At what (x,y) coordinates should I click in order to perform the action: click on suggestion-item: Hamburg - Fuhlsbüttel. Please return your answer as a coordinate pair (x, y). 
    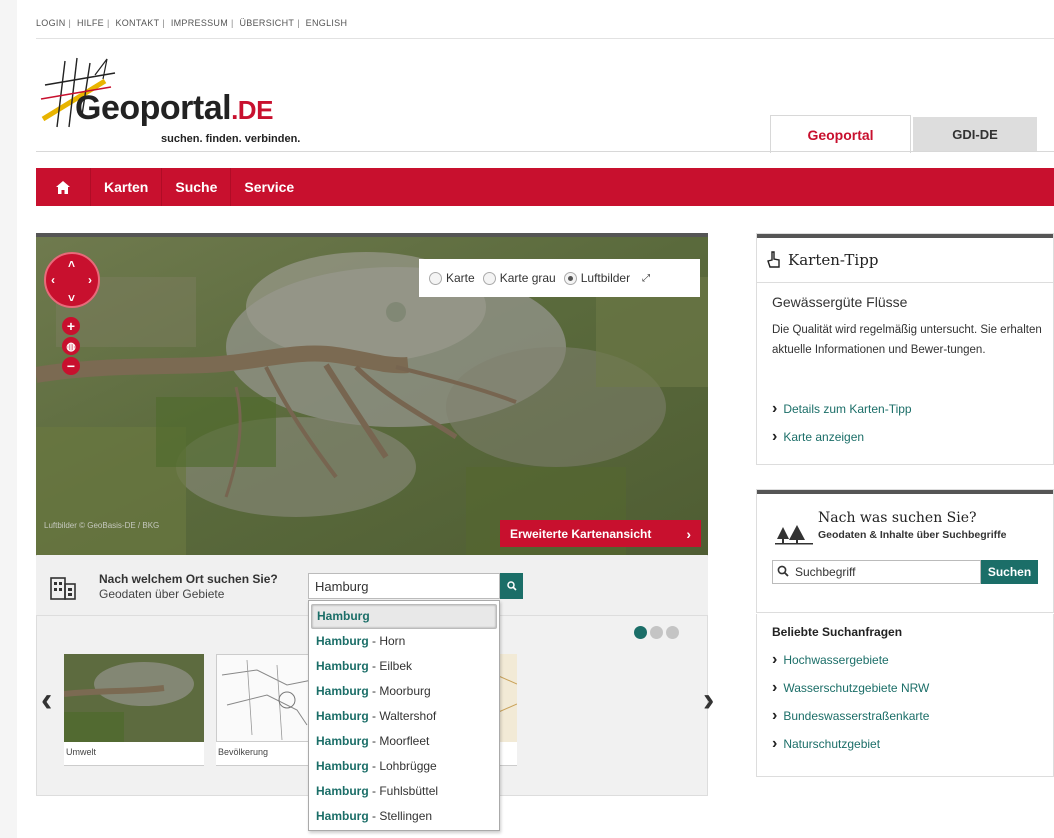
    Looking at the image, I should click on (404, 791).